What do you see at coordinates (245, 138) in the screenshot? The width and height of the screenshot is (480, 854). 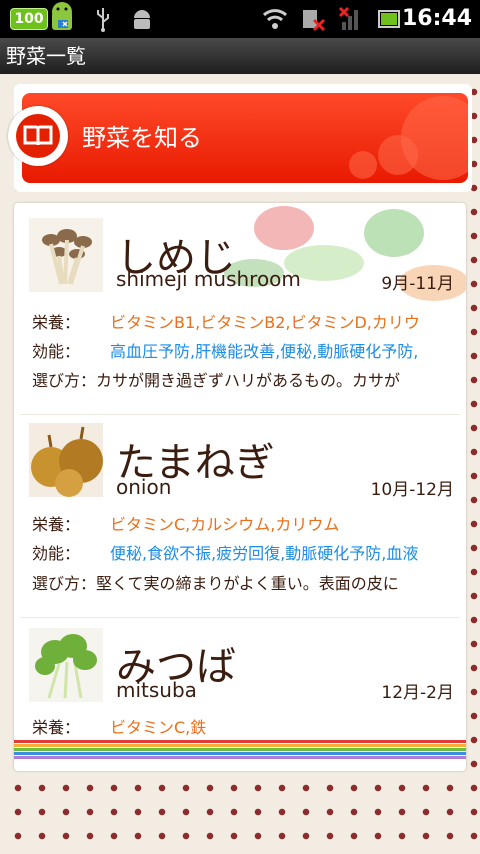 I see `know-vegetables-button: 野菜を知る` at bounding box center [245, 138].